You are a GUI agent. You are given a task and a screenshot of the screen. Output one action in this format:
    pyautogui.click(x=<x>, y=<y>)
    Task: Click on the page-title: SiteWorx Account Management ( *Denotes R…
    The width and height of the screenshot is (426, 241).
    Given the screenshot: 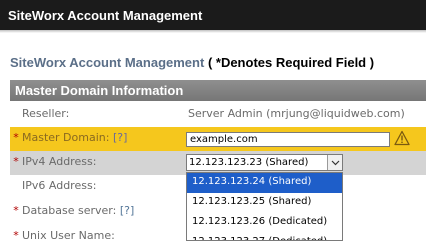 What is the action you would take?
    pyautogui.click(x=192, y=62)
    